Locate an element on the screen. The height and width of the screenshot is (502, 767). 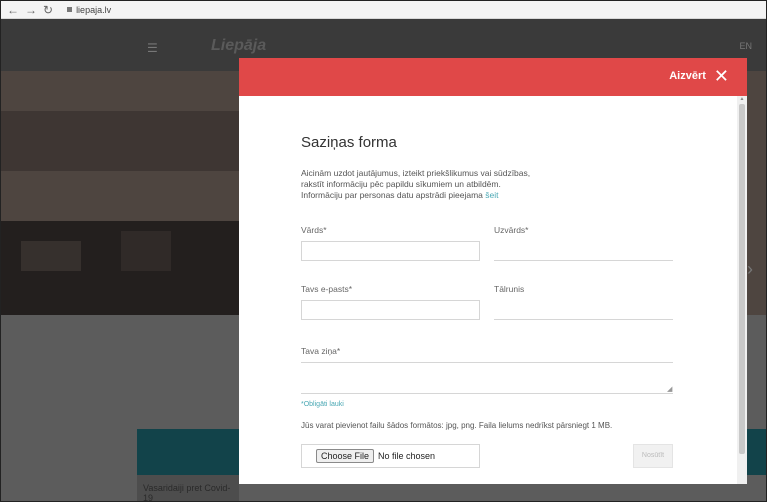
message-label: Tava ziņa* is located at coordinates (321, 351).